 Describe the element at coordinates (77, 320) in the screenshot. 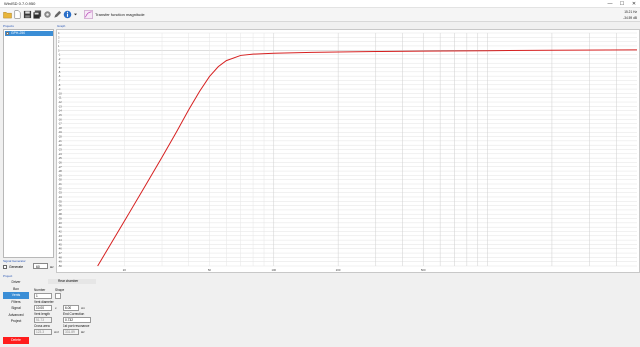

I see `end-correction-select: 0.732` at that location.